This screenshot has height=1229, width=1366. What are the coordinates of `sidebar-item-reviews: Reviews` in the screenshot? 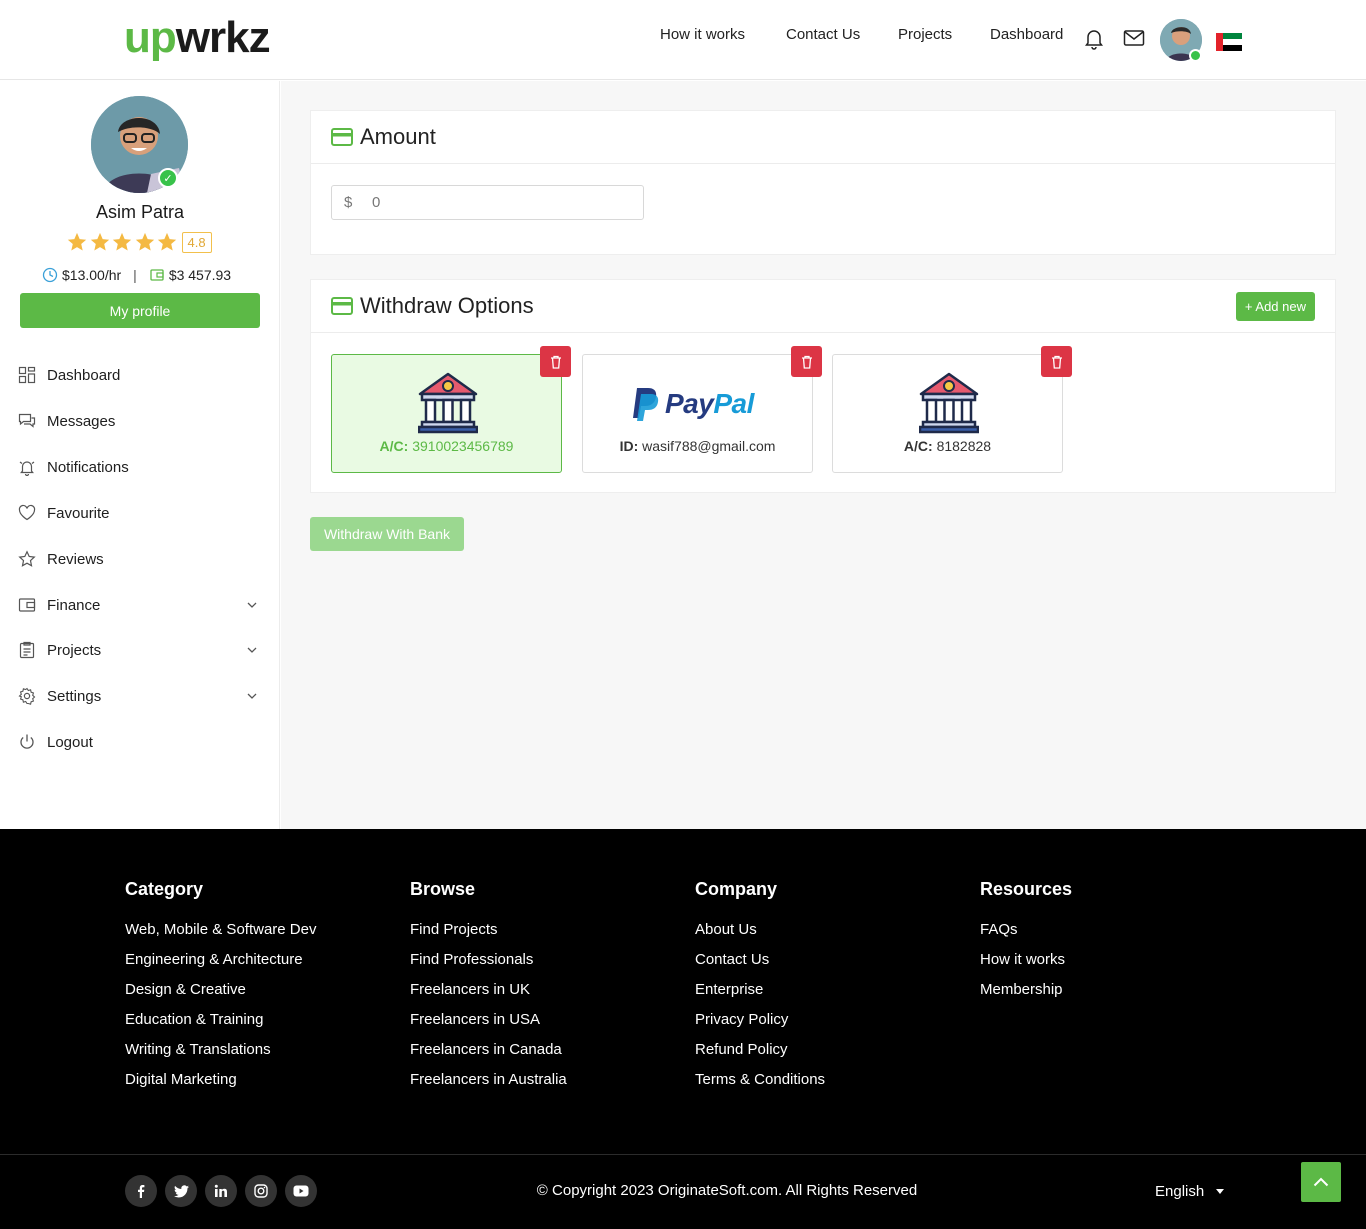 It's located at (140, 559).